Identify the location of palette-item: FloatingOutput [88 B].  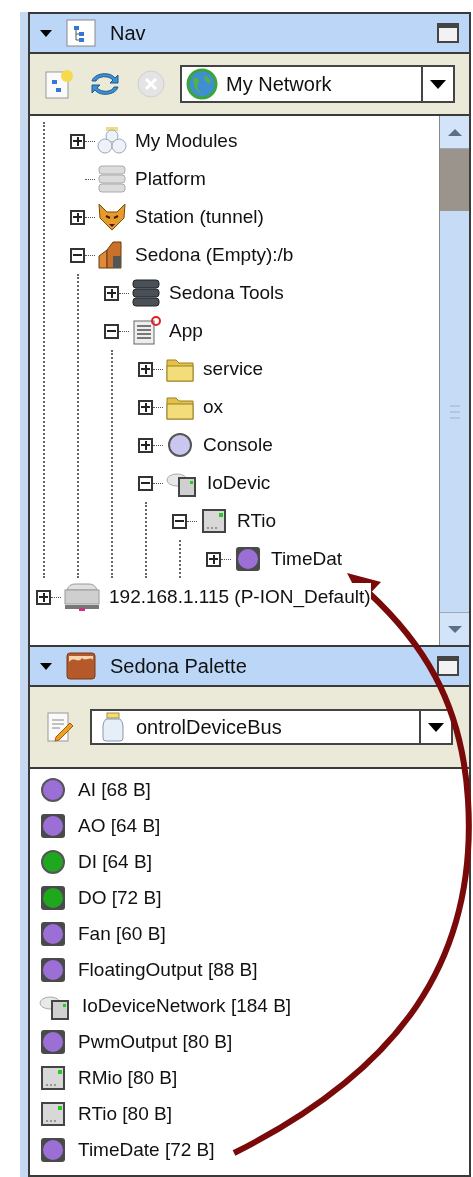
(168, 970).